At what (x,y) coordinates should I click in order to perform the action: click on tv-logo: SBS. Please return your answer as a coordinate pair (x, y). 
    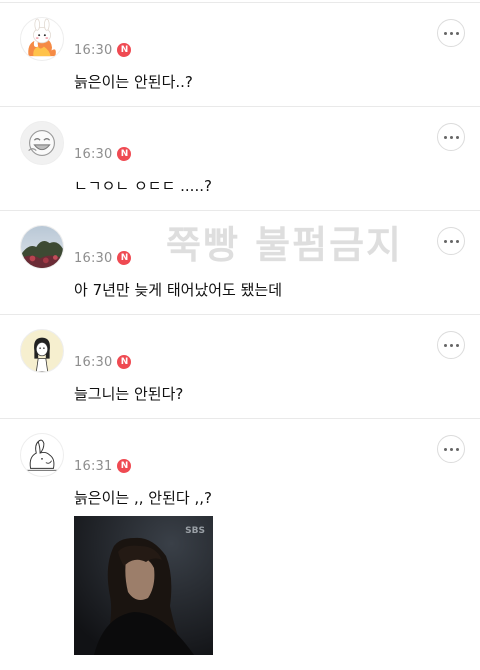
    Looking at the image, I should click on (195, 531).